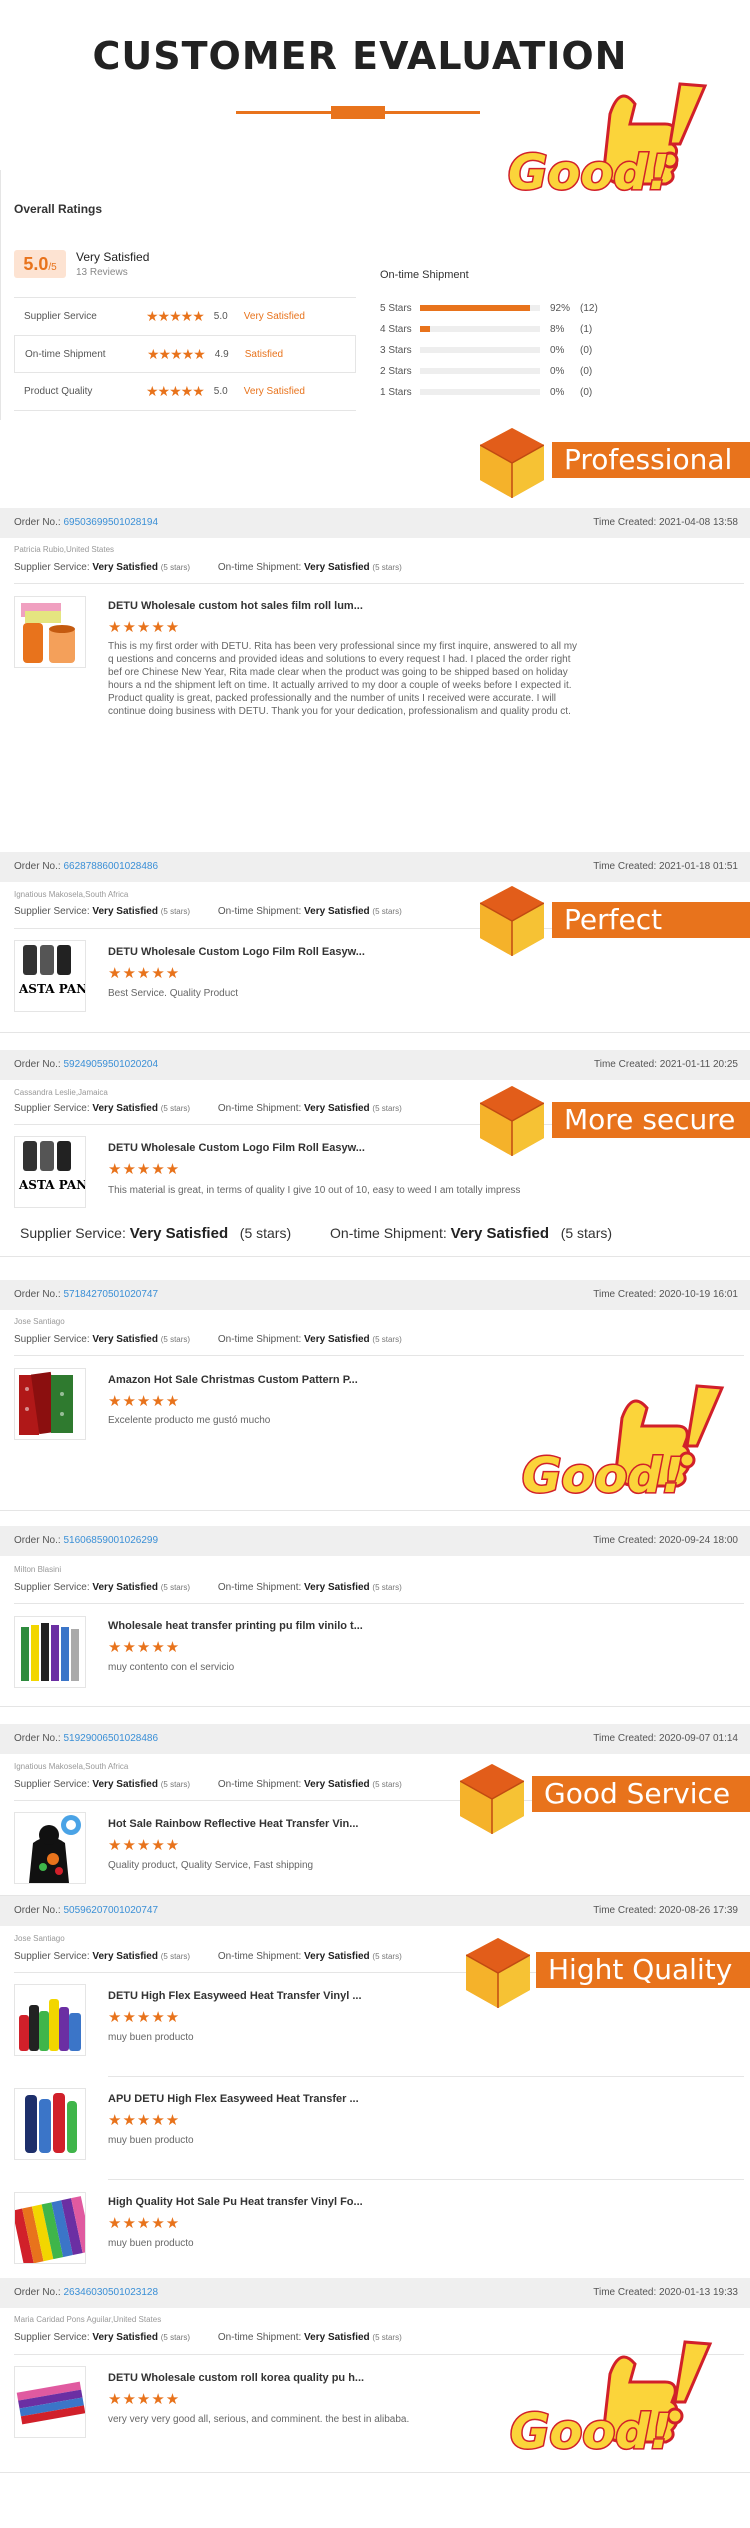 The height and width of the screenshot is (2528, 750). Describe the element at coordinates (698, 1910) in the screenshot. I see `time-created-value: 2020-08-26 17:39` at that location.